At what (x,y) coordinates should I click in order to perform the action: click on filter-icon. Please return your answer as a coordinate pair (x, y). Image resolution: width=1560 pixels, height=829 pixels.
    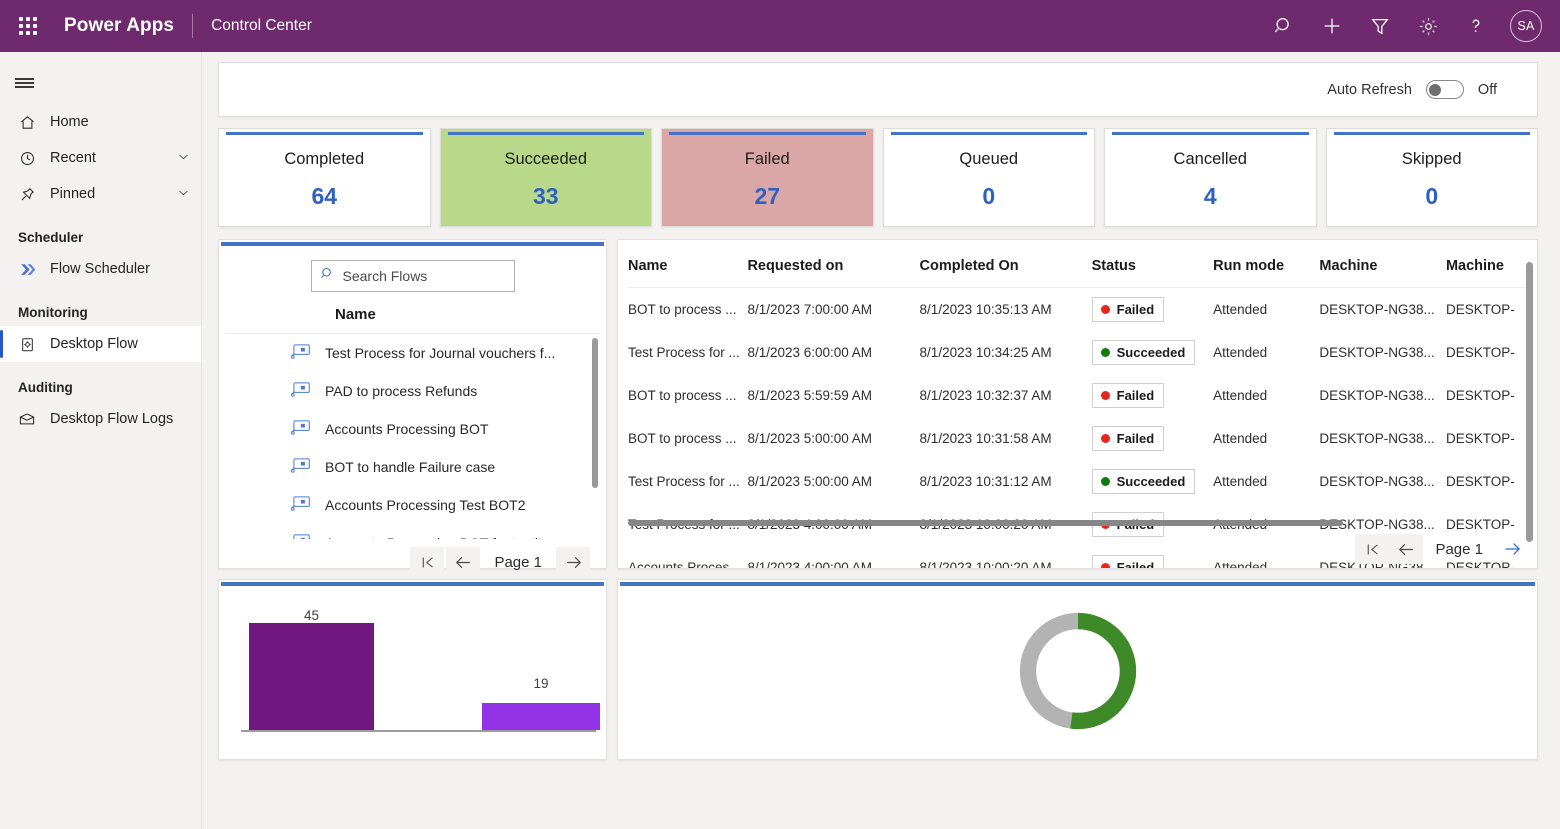
    Looking at the image, I should click on (1380, 26).